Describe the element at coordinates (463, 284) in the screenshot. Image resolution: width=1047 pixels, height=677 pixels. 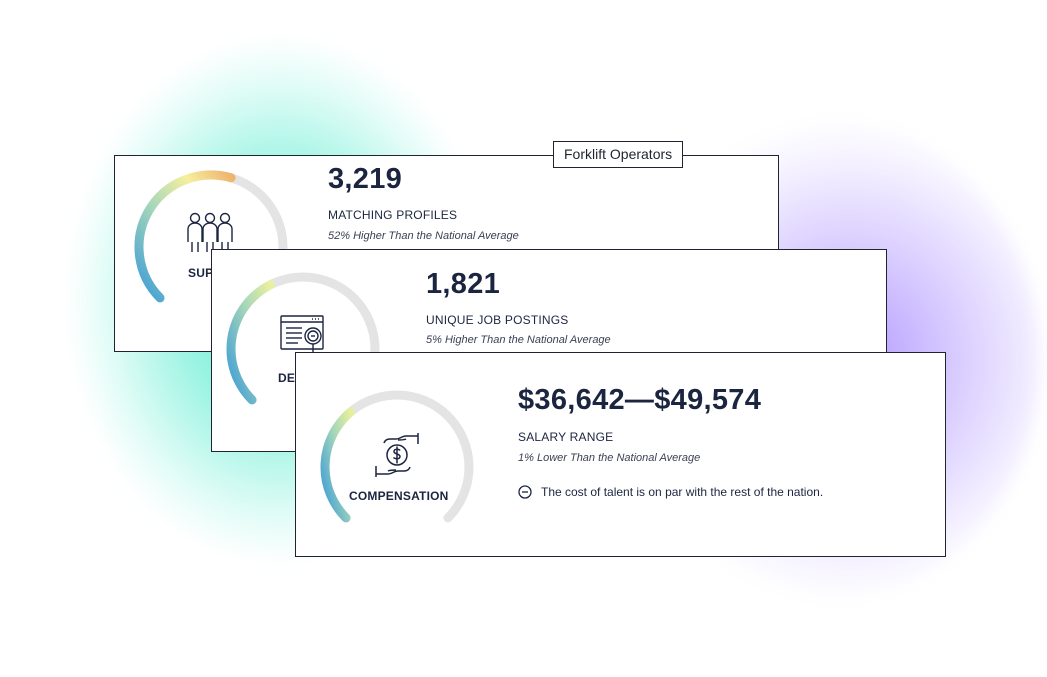
I see `job-postings-value: 1,821` at that location.